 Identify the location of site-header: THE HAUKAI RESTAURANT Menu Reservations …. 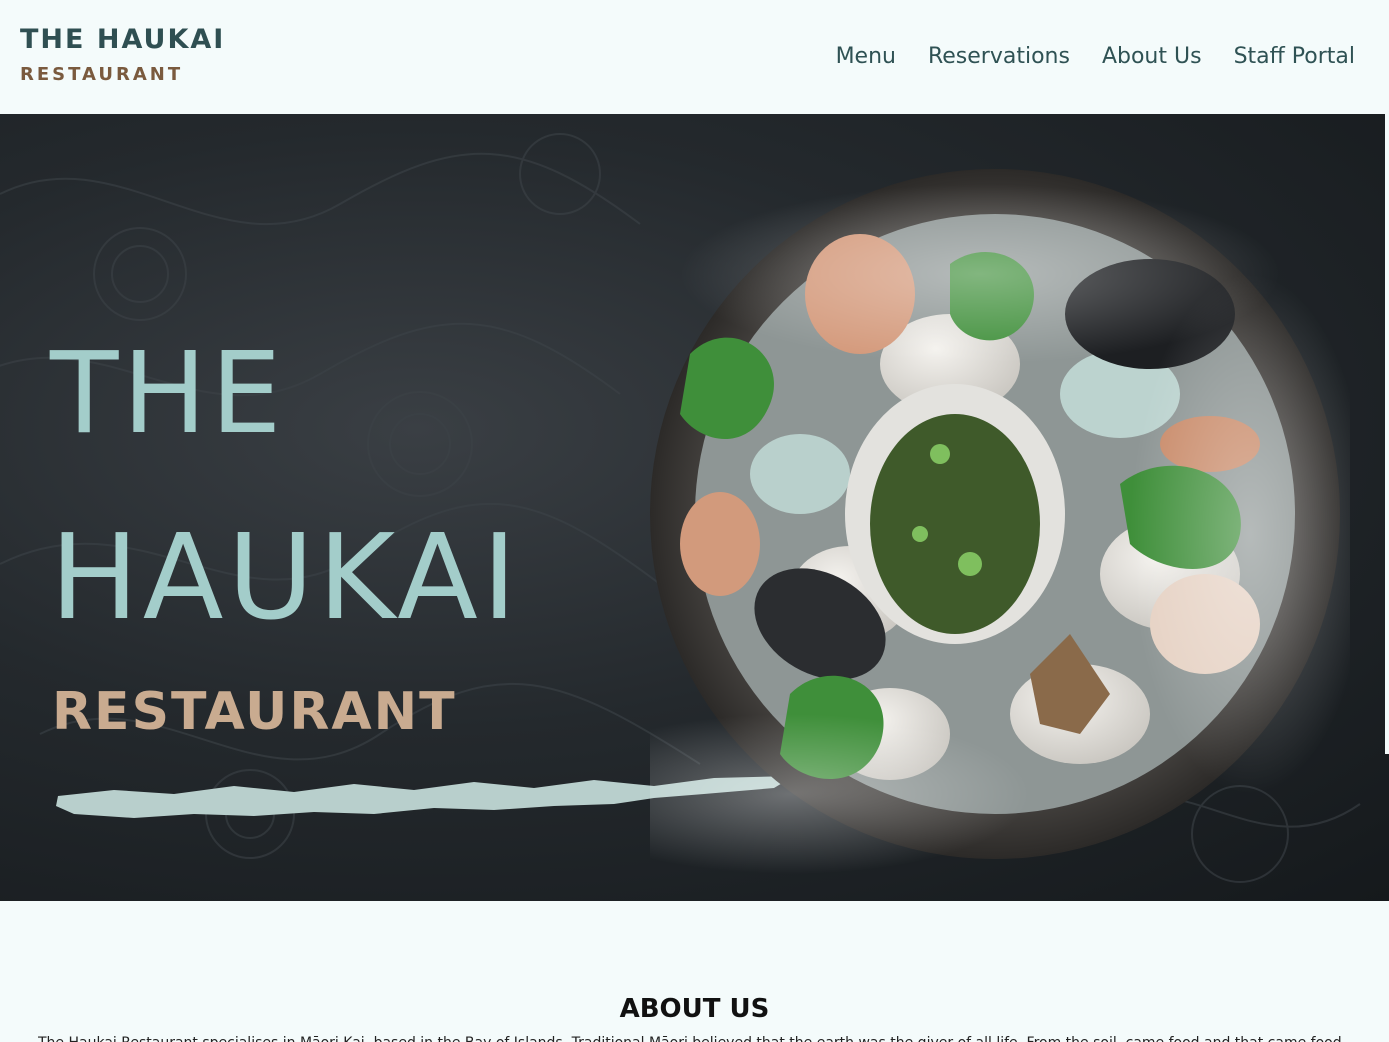
(694, 57).